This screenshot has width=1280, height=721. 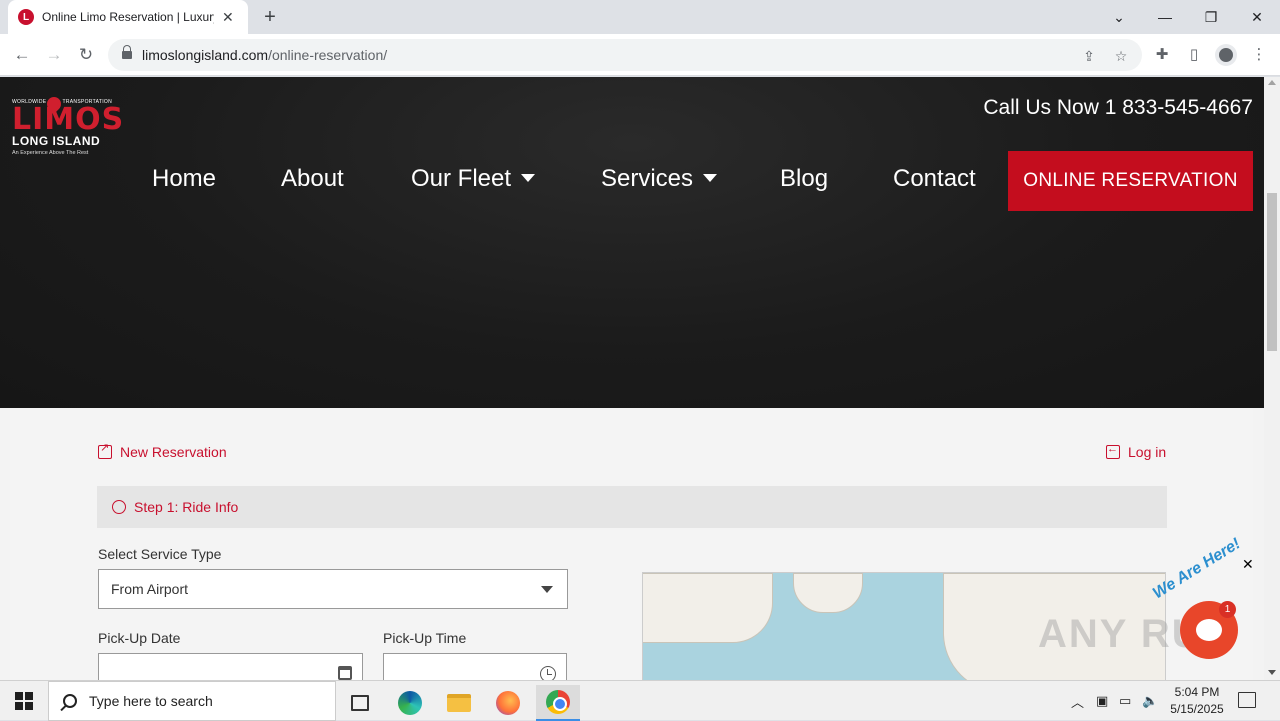 What do you see at coordinates (1272, 378) in the screenshot?
I see `page-scrollbar` at bounding box center [1272, 378].